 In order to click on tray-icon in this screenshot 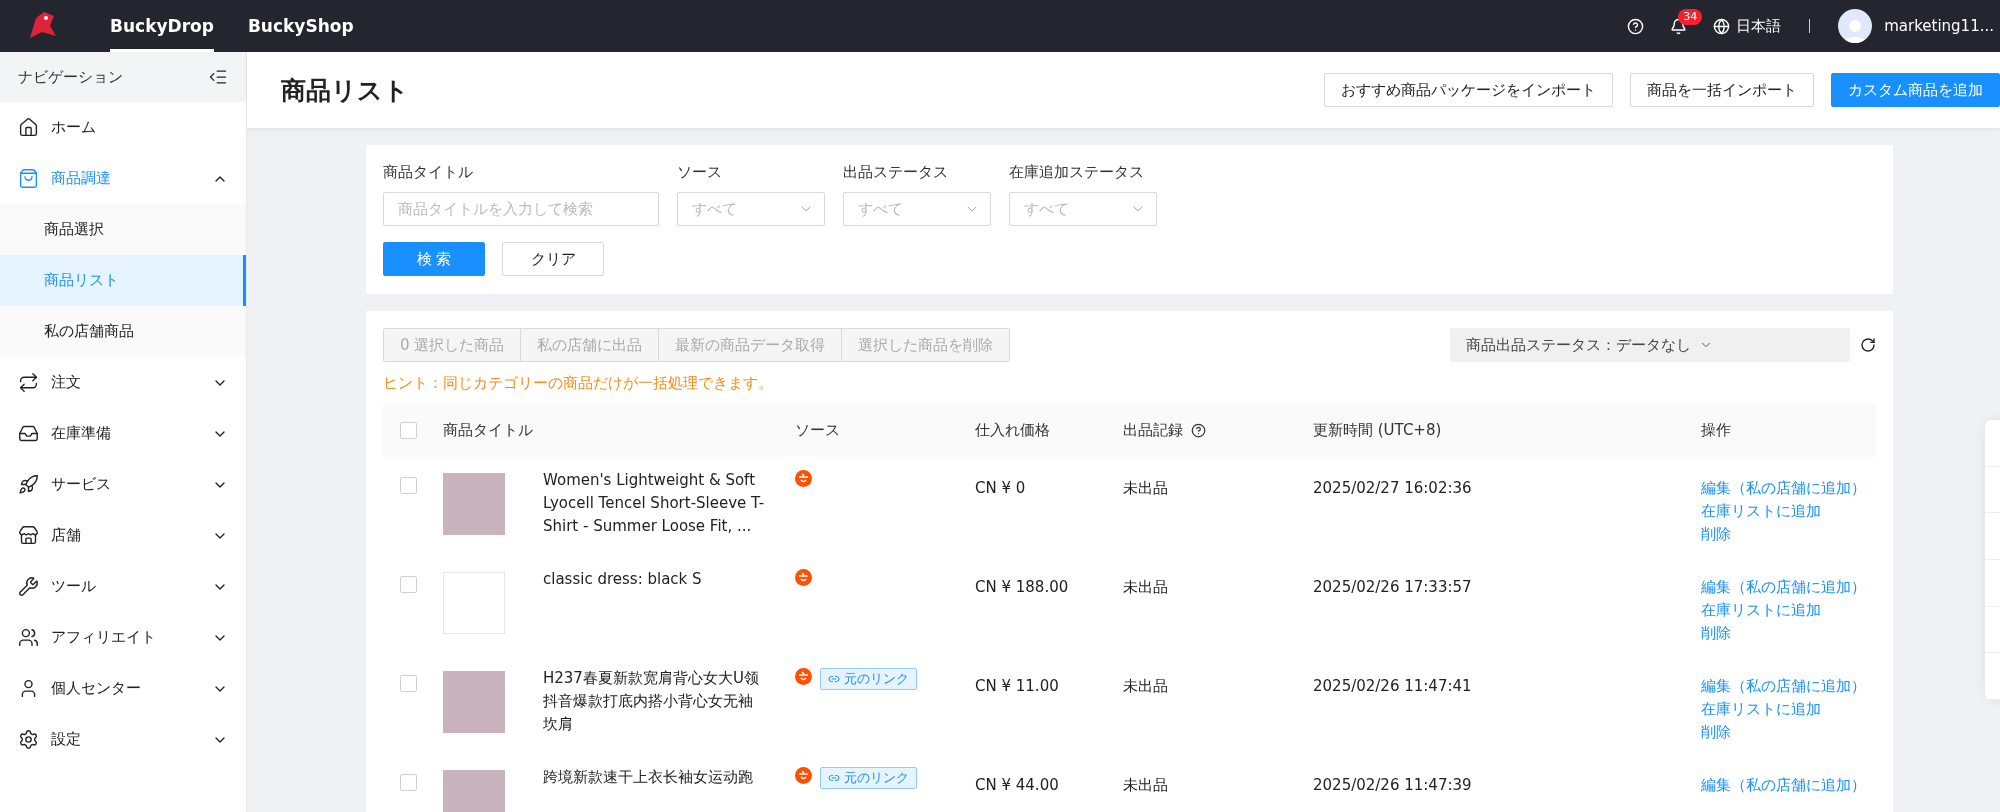, I will do `click(28, 433)`.